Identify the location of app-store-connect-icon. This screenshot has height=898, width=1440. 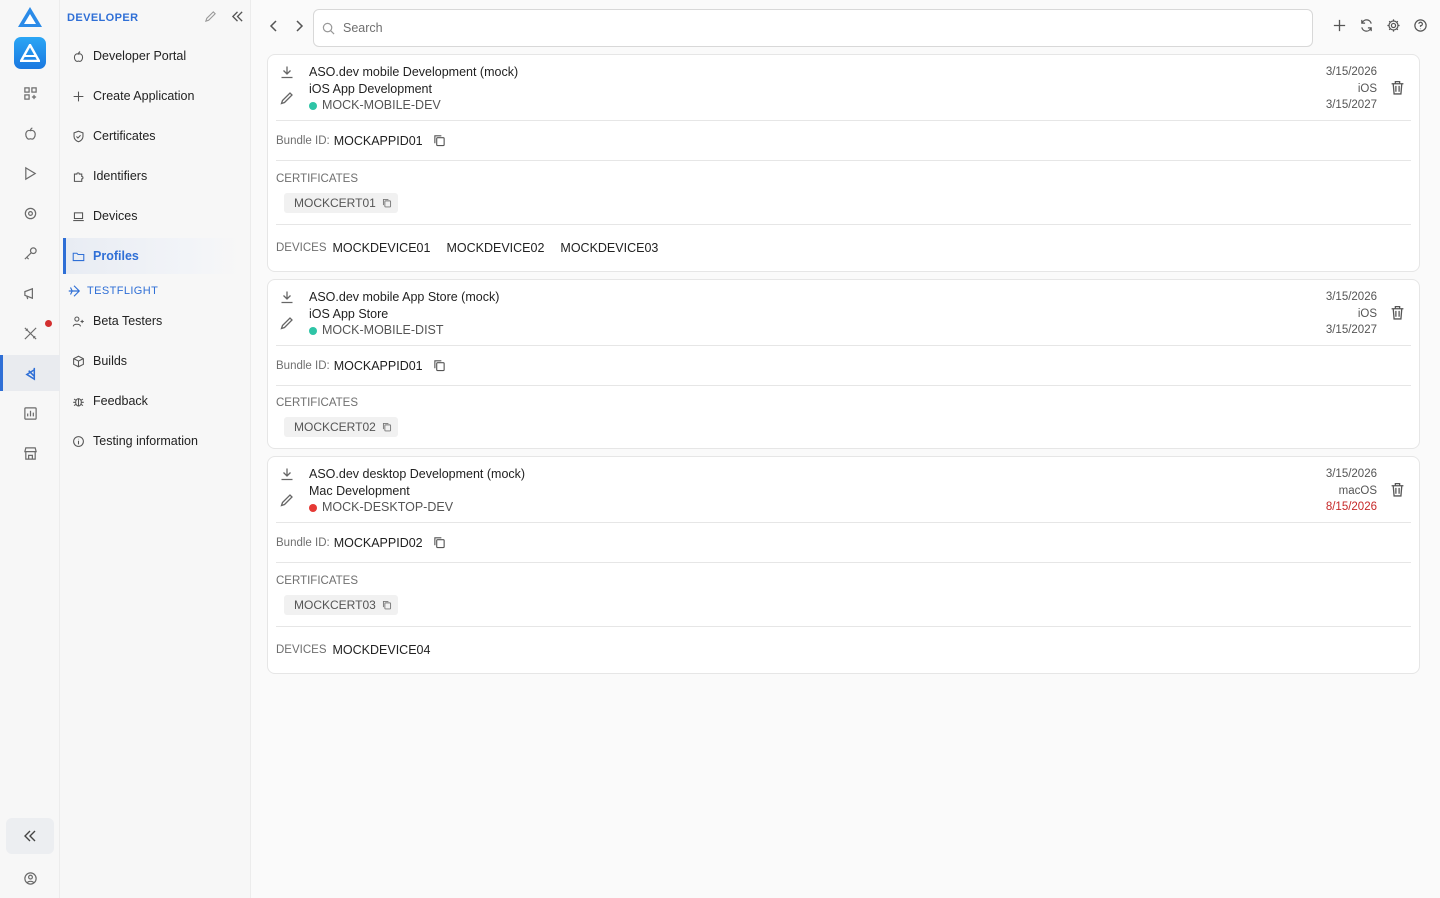
(30, 53).